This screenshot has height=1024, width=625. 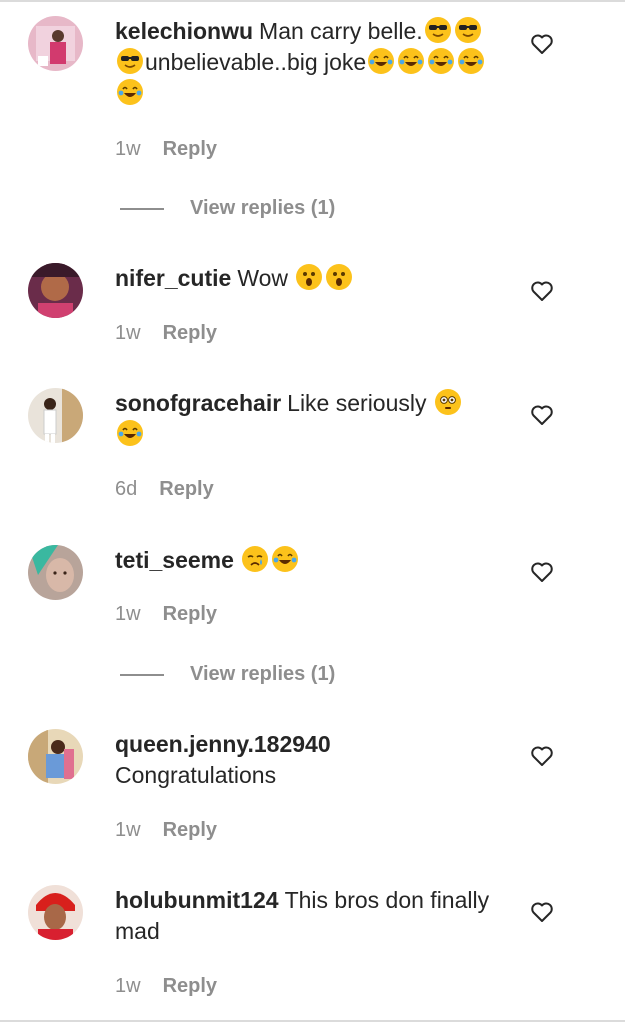 What do you see at coordinates (447, 402) in the screenshot?
I see `flushed-emoji-icon` at bounding box center [447, 402].